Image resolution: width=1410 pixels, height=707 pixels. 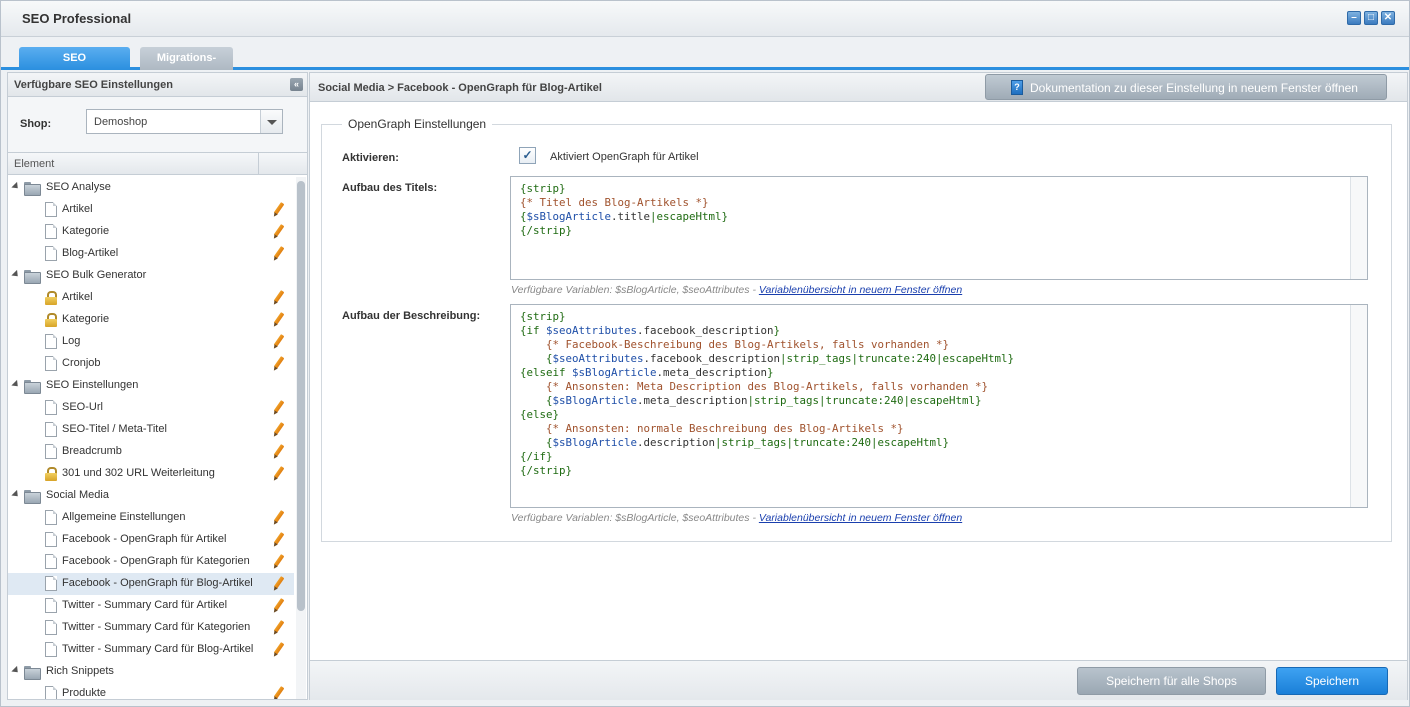 What do you see at coordinates (271, 121) in the screenshot?
I see `chevron-down-icon` at bounding box center [271, 121].